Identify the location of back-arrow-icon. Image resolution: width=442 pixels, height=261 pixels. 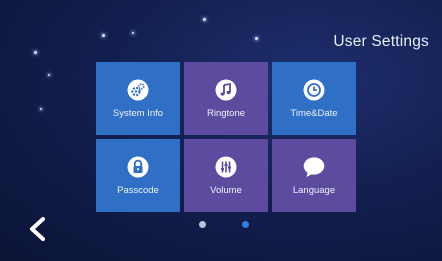
(37, 229).